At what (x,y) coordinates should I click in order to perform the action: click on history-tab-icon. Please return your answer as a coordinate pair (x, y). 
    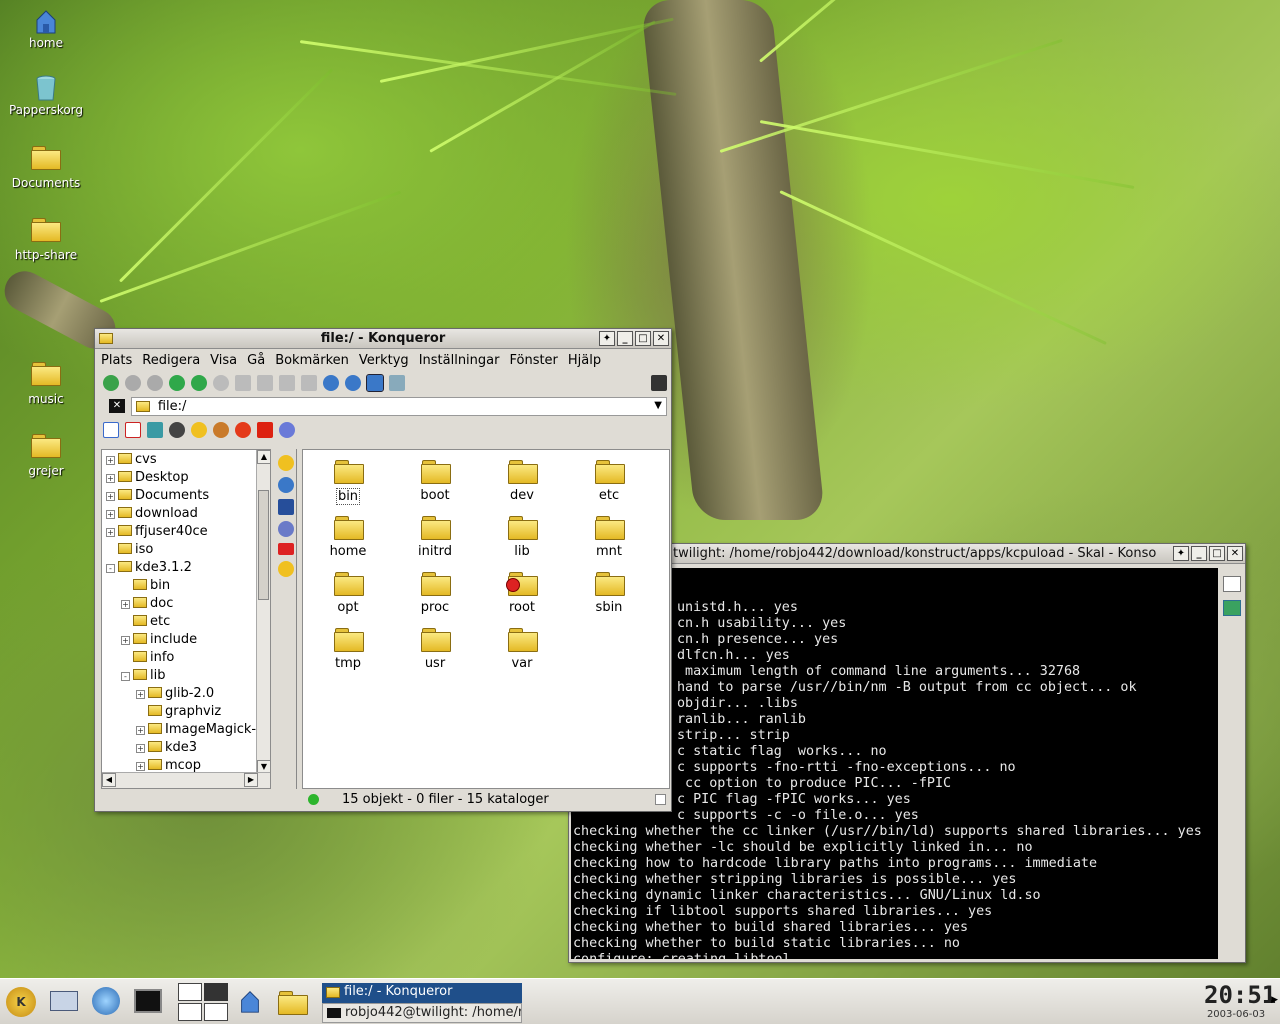
    Looking at the image, I should click on (286, 485).